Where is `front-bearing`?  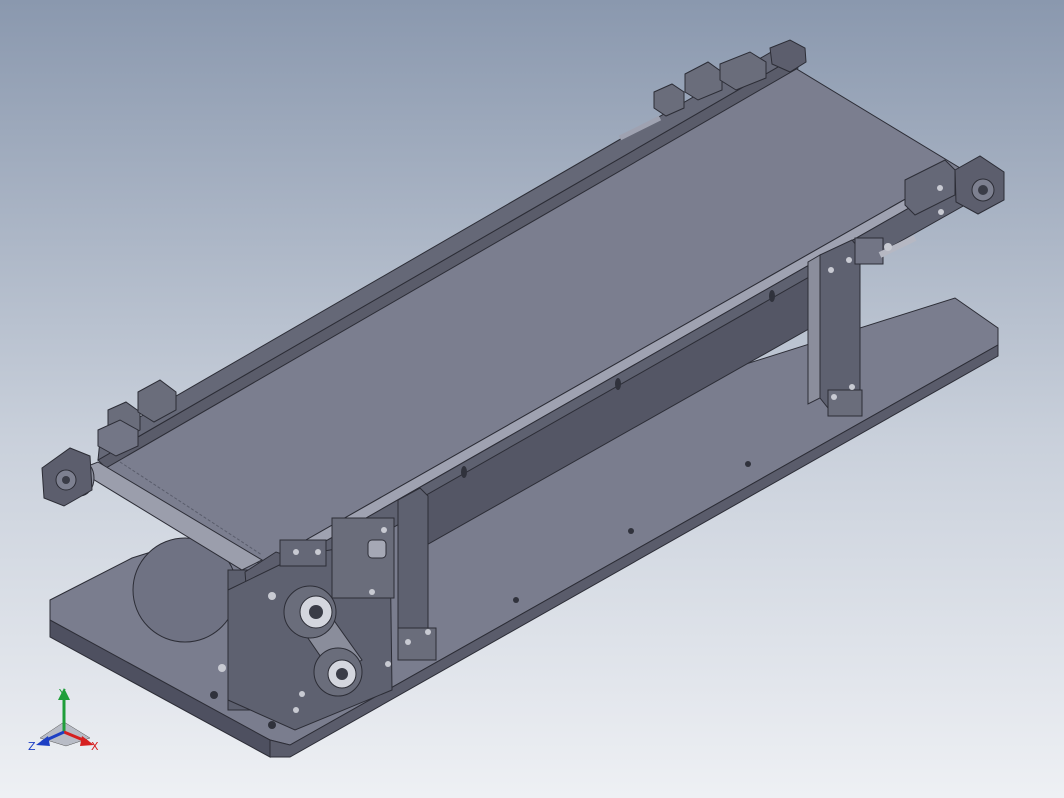
front-bearing is located at coordinates (66, 480).